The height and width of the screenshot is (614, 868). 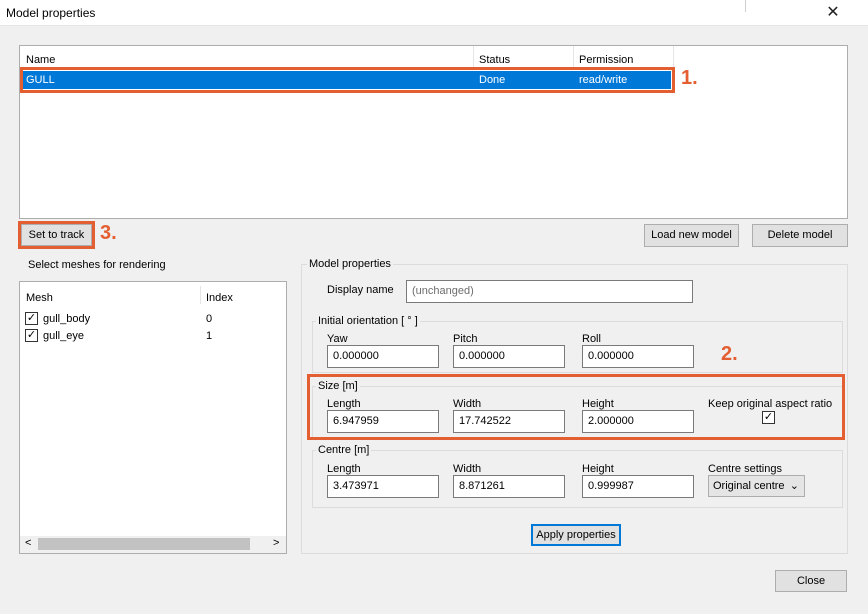 What do you see at coordinates (638, 356) in the screenshot?
I see `roll-input: 0.000000` at bounding box center [638, 356].